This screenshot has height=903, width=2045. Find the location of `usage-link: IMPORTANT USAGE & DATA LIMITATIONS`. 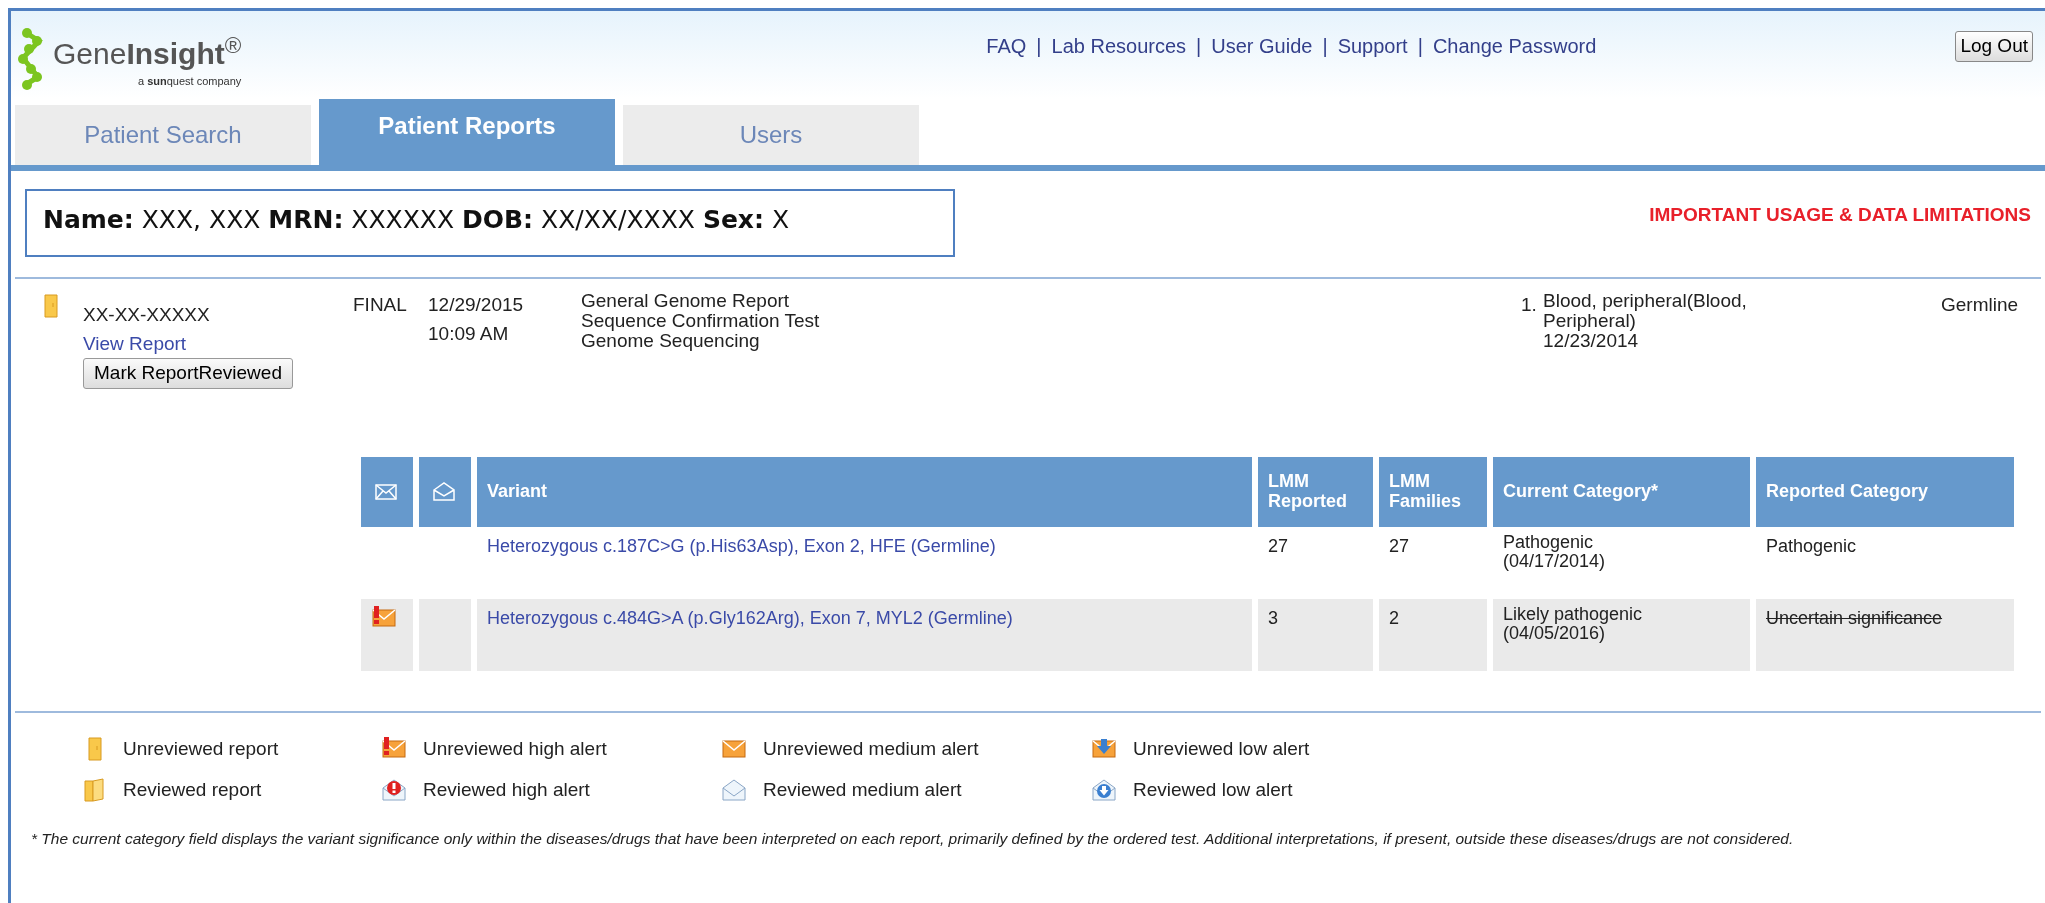

usage-link: IMPORTANT USAGE & DATA LIMITATIONS is located at coordinates (1840, 215).